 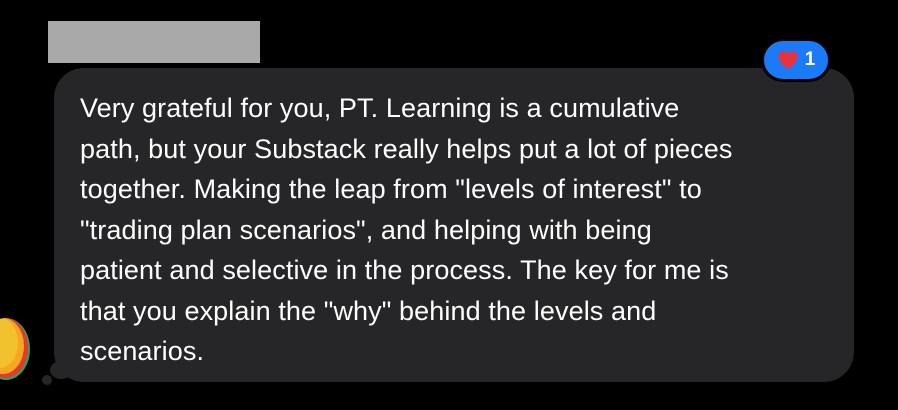 What do you see at coordinates (788, 60) in the screenshot?
I see `heart-icon` at bounding box center [788, 60].